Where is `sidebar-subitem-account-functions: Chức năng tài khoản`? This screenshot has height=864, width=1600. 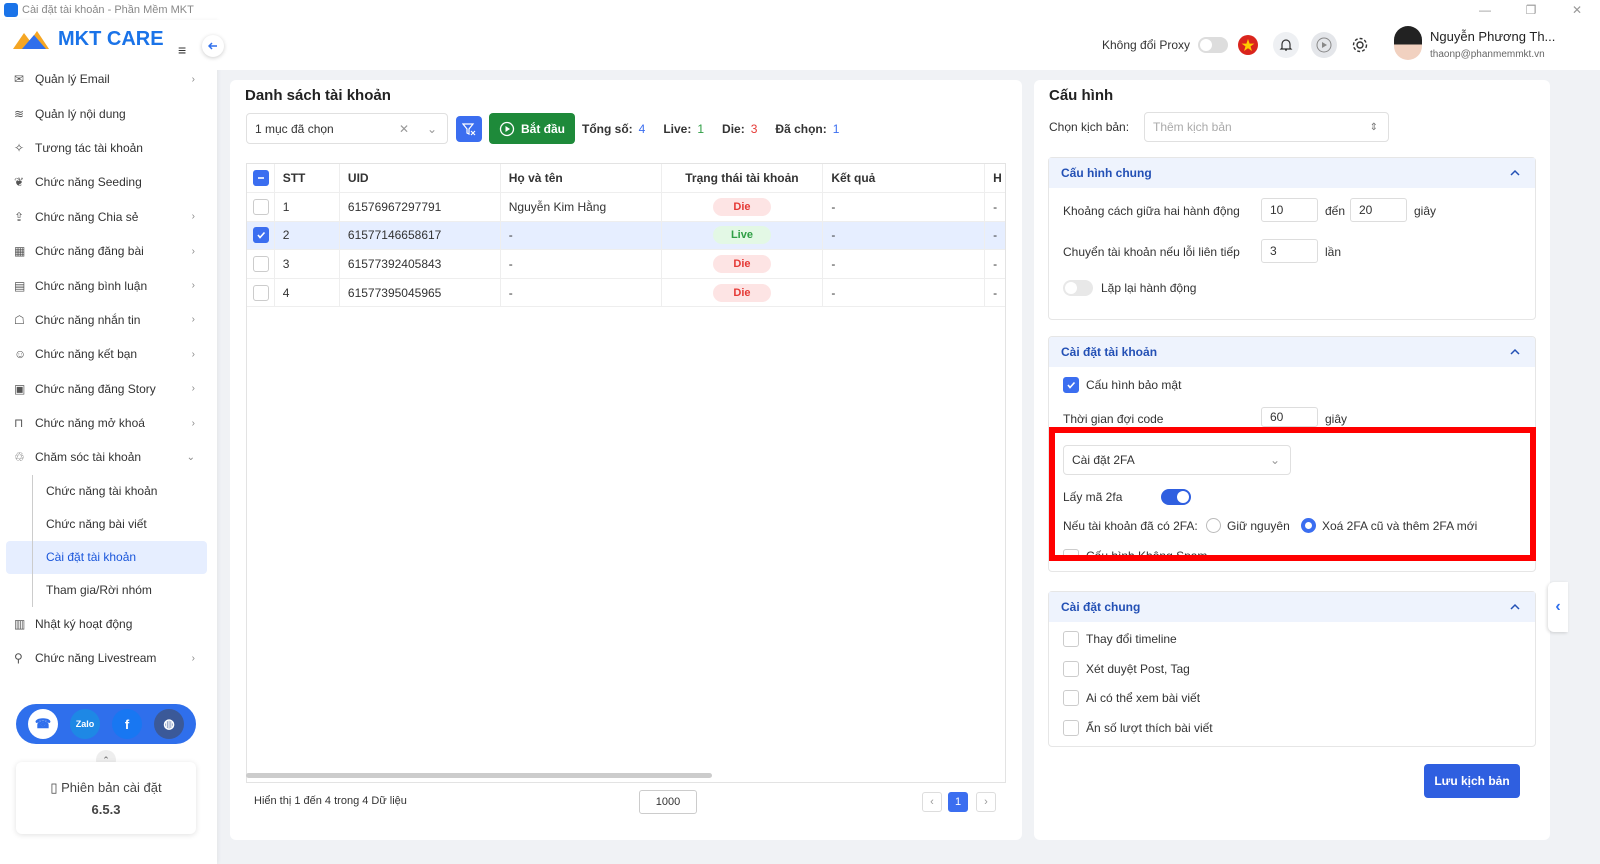 sidebar-subitem-account-functions: Chức năng tài khoản is located at coordinates (108, 491).